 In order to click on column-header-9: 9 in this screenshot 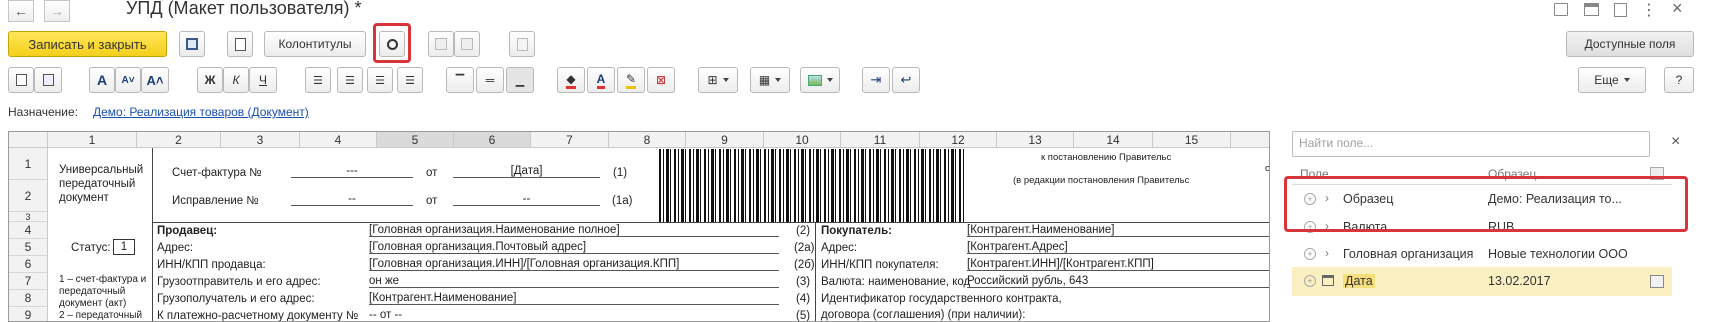, I will do `click(725, 140)`.